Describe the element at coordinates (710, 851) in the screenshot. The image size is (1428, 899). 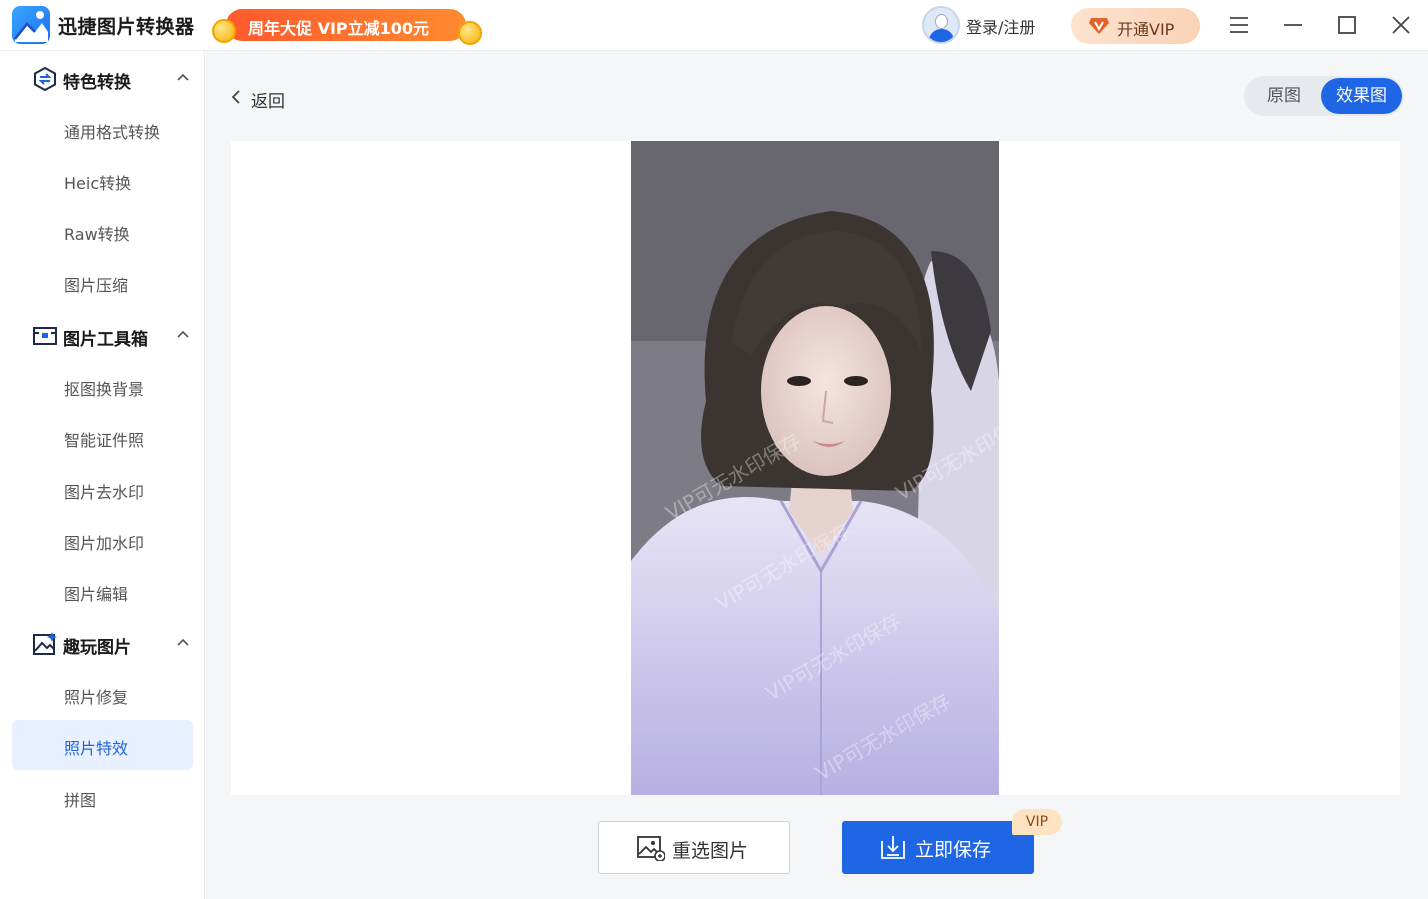
I see `reselect-label: 重选图片` at that location.